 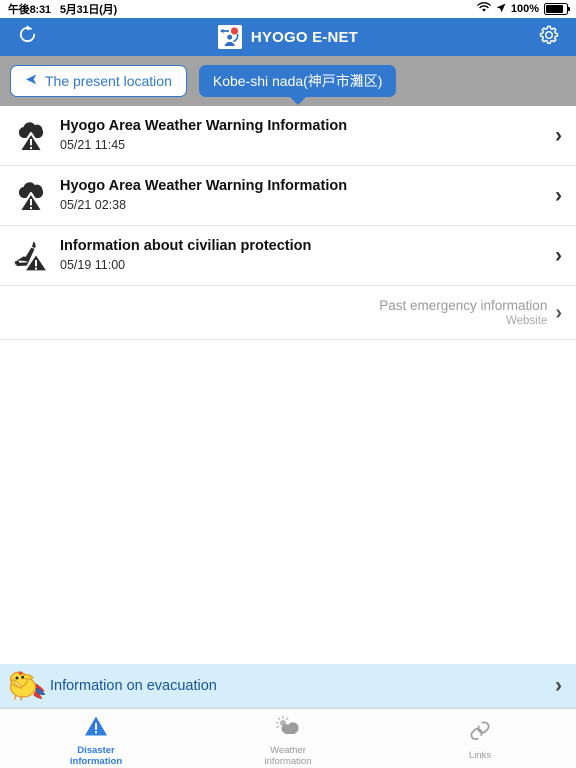 I want to click on tab-label: Links, so click(x=480, y=755).